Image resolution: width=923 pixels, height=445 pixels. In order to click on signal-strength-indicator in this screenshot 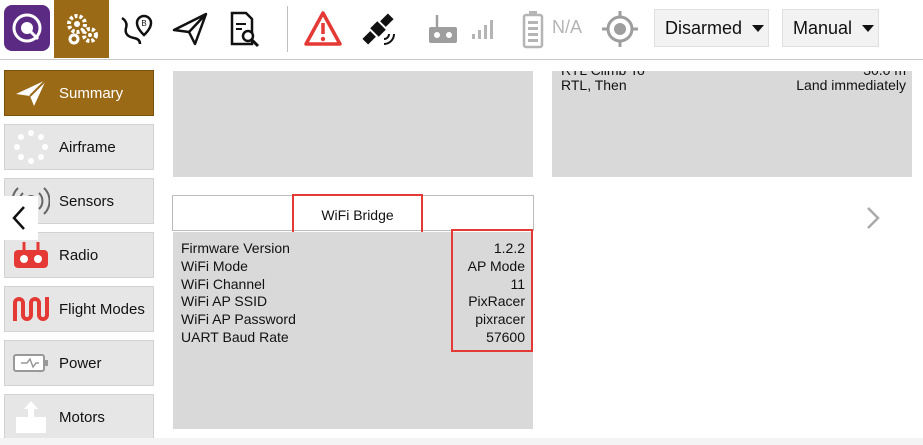, I will do `click(482, 29)`.